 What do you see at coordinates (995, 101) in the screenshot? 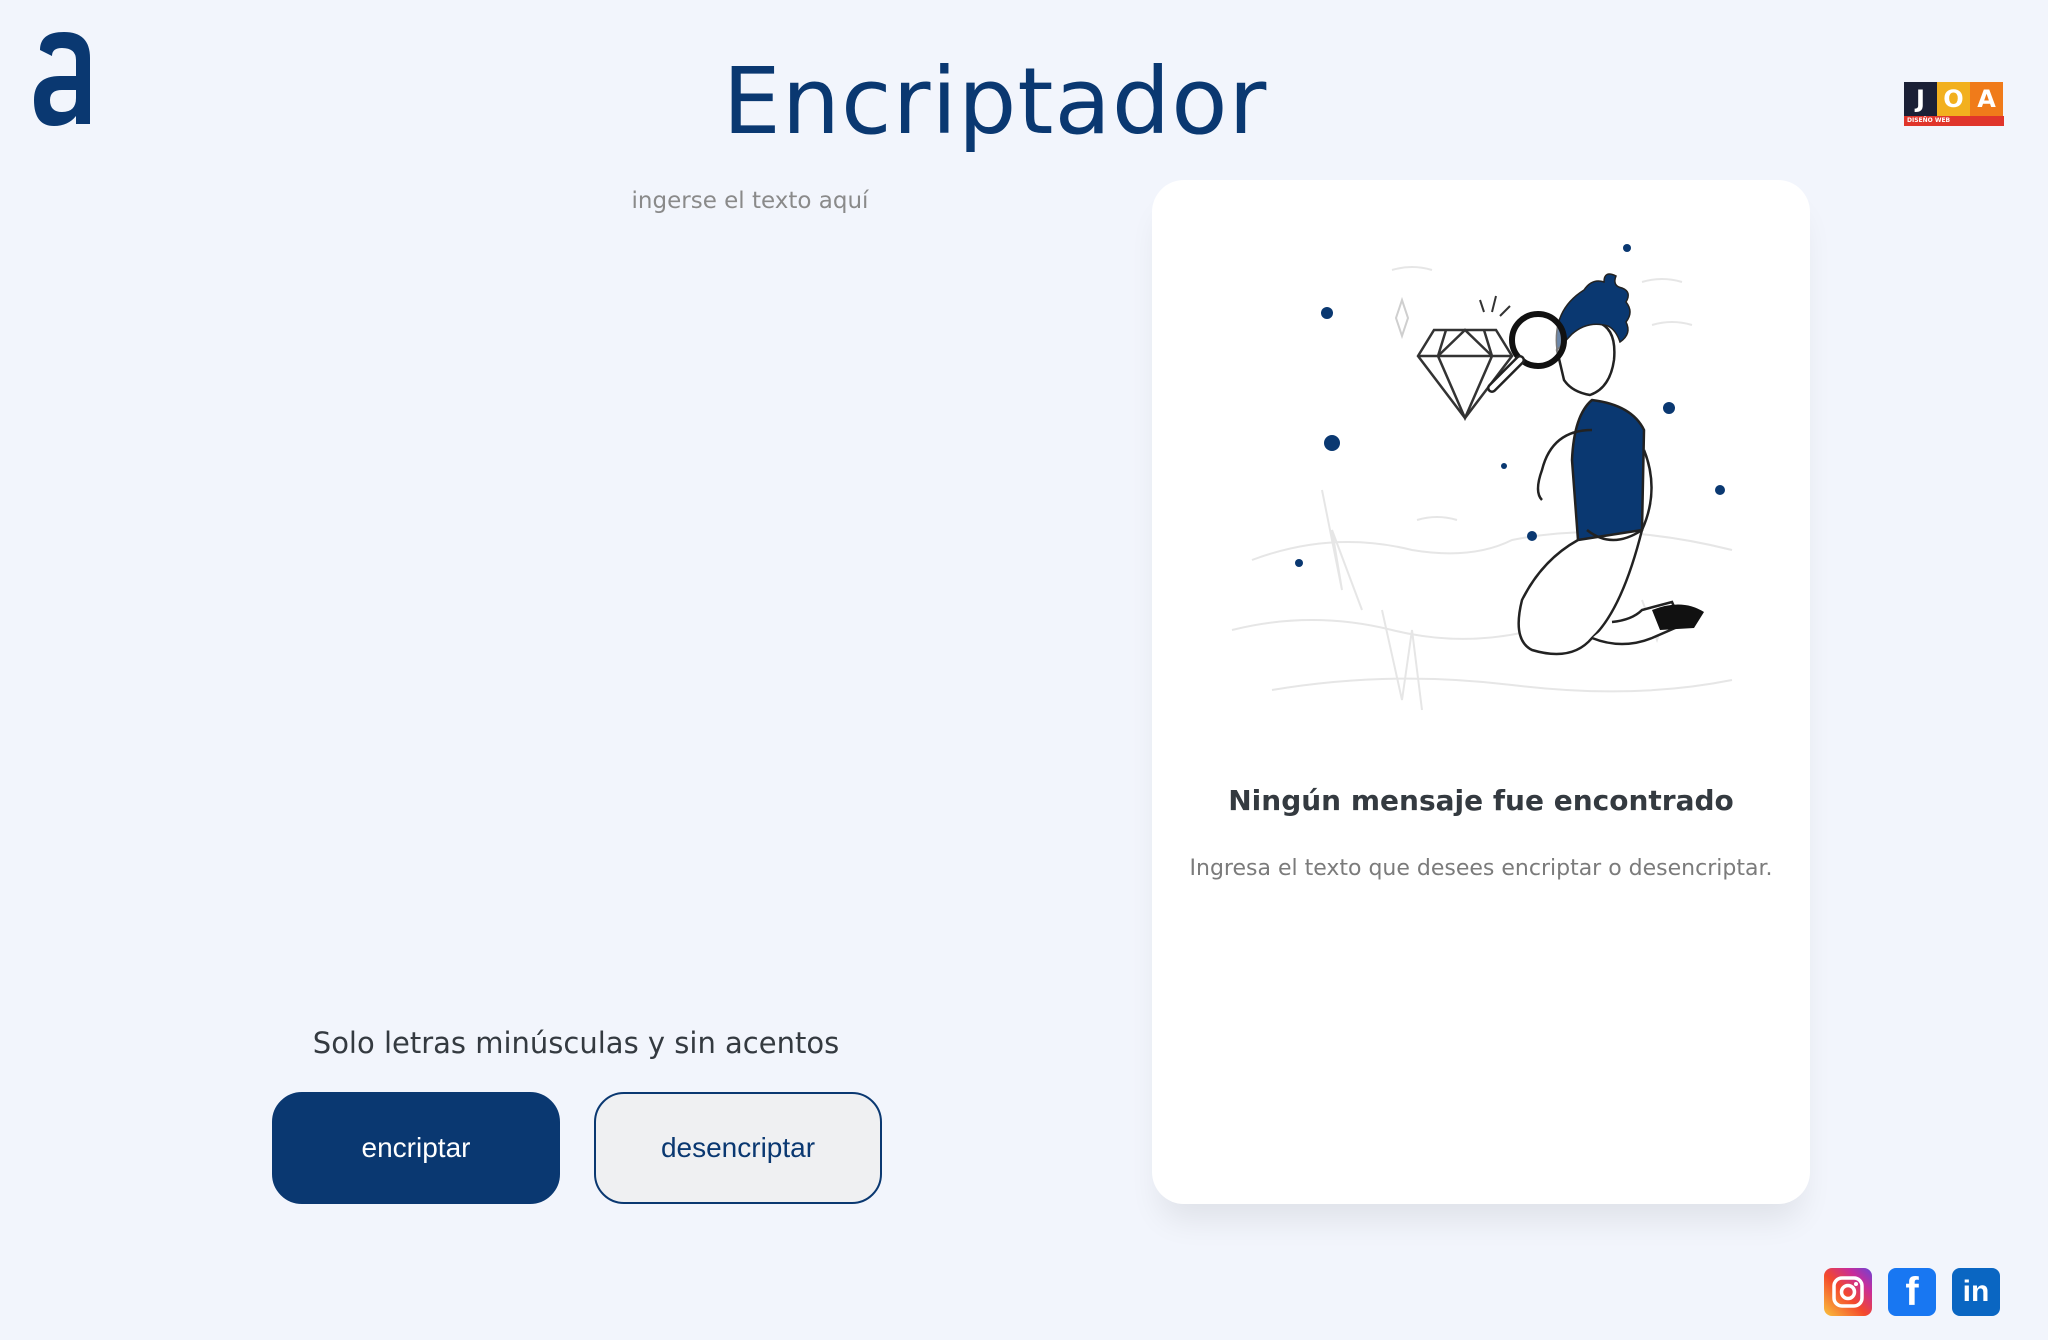
I see `page-title: Encriptador` at bounding box center [995, 101].